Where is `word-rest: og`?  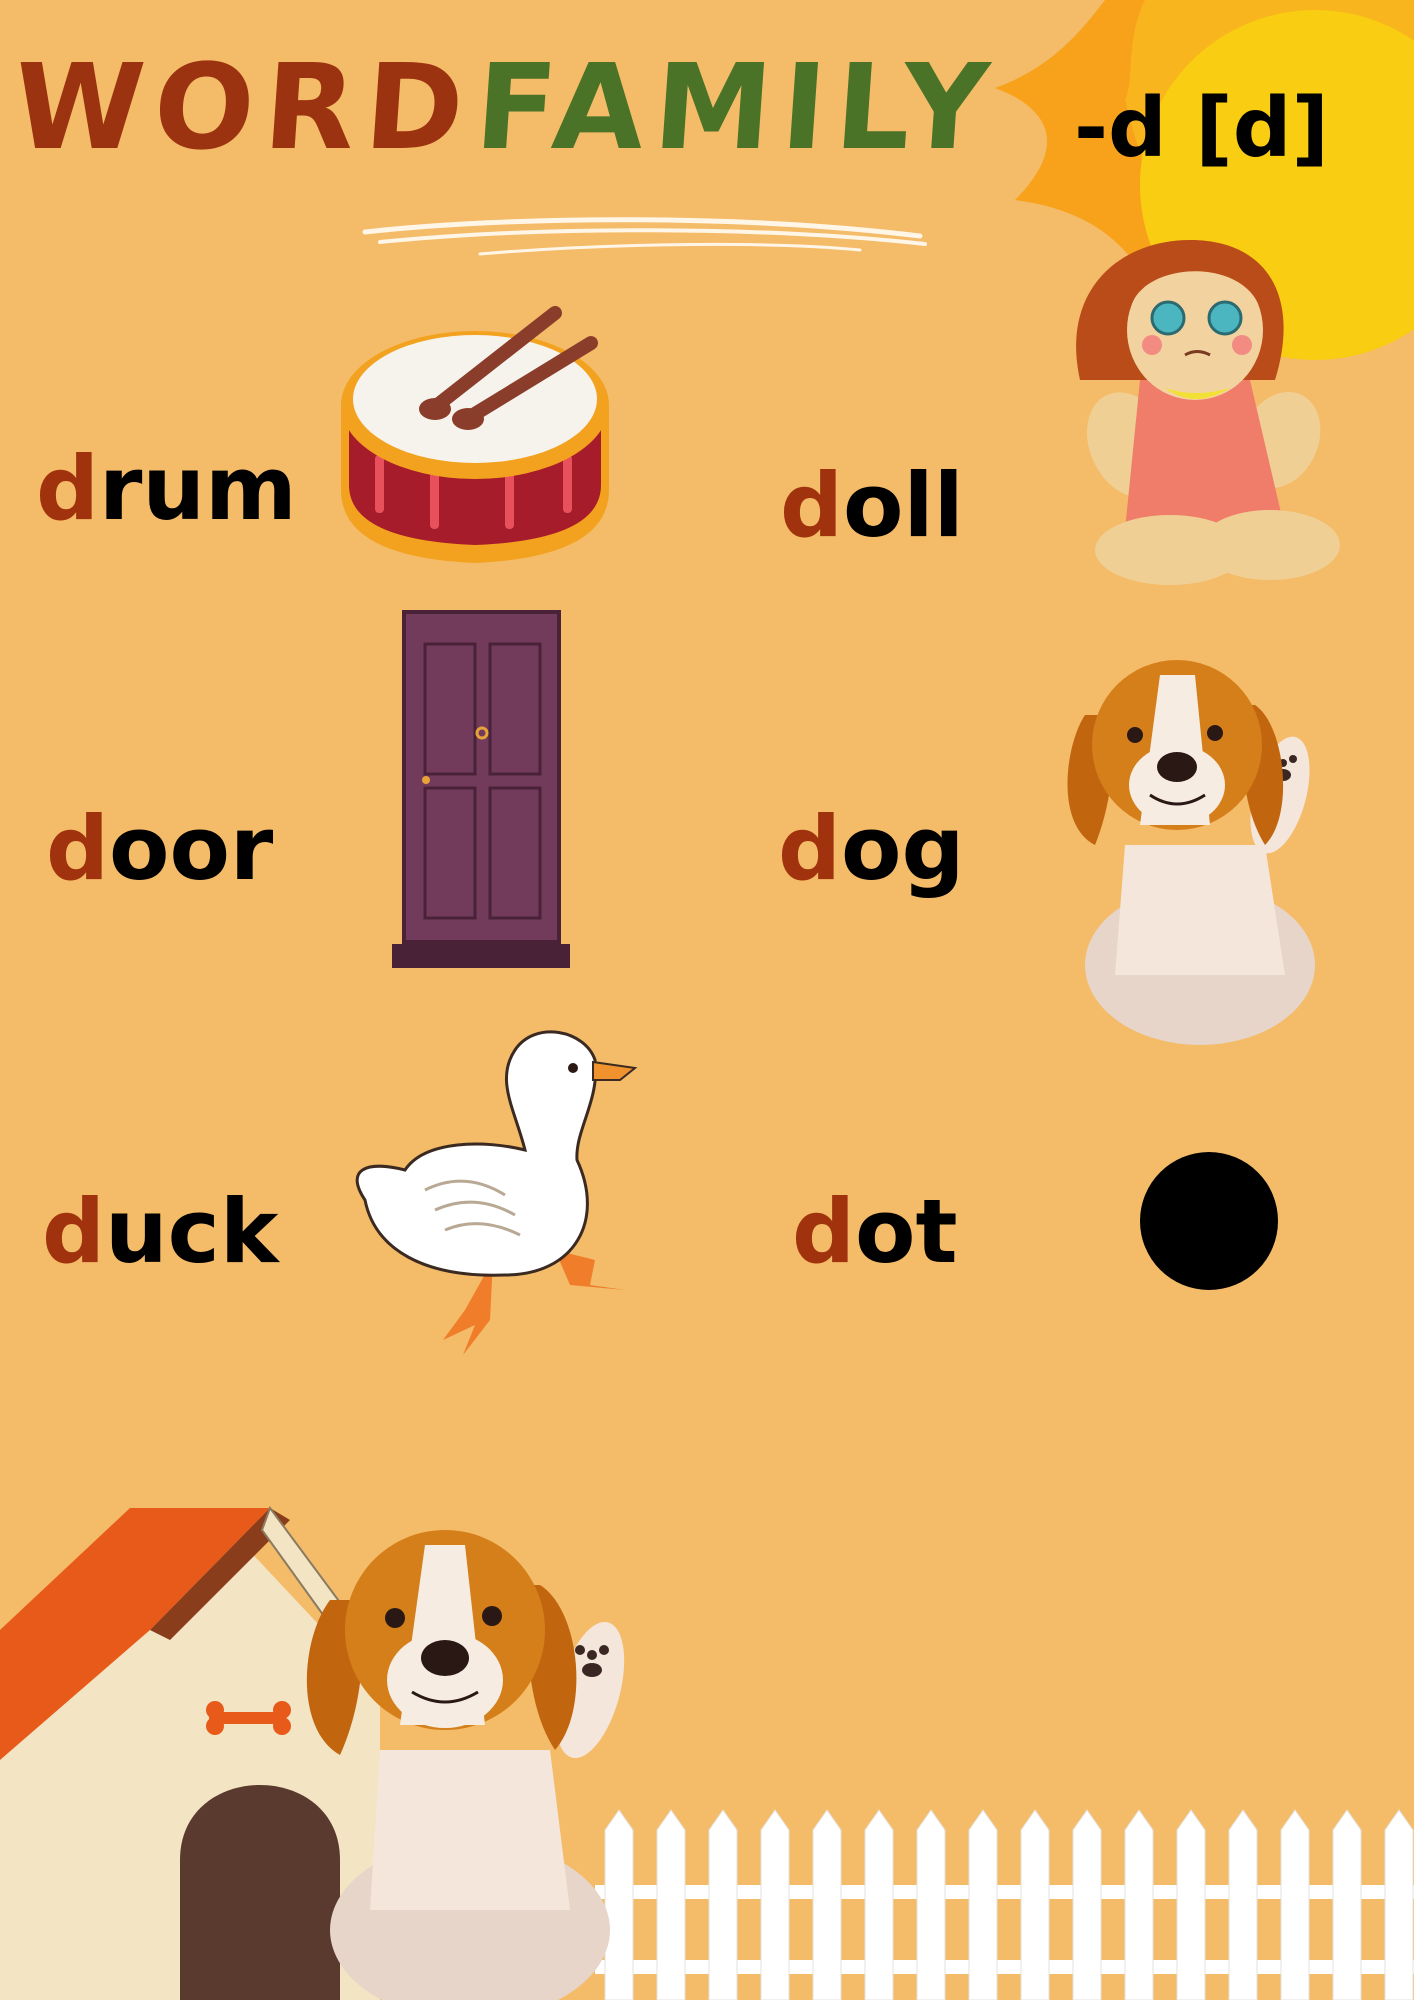 word-rest: og is located at coordinates (903, 848).